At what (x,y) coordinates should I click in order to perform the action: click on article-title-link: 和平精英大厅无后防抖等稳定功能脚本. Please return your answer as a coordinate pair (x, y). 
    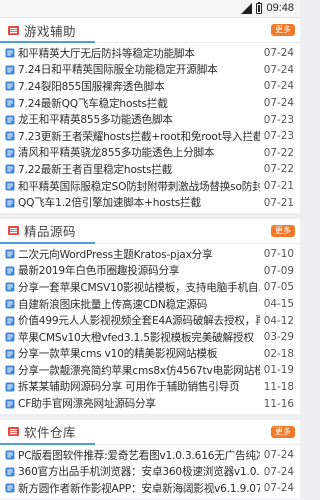
    Looking at the image, I should click on (139, 53).